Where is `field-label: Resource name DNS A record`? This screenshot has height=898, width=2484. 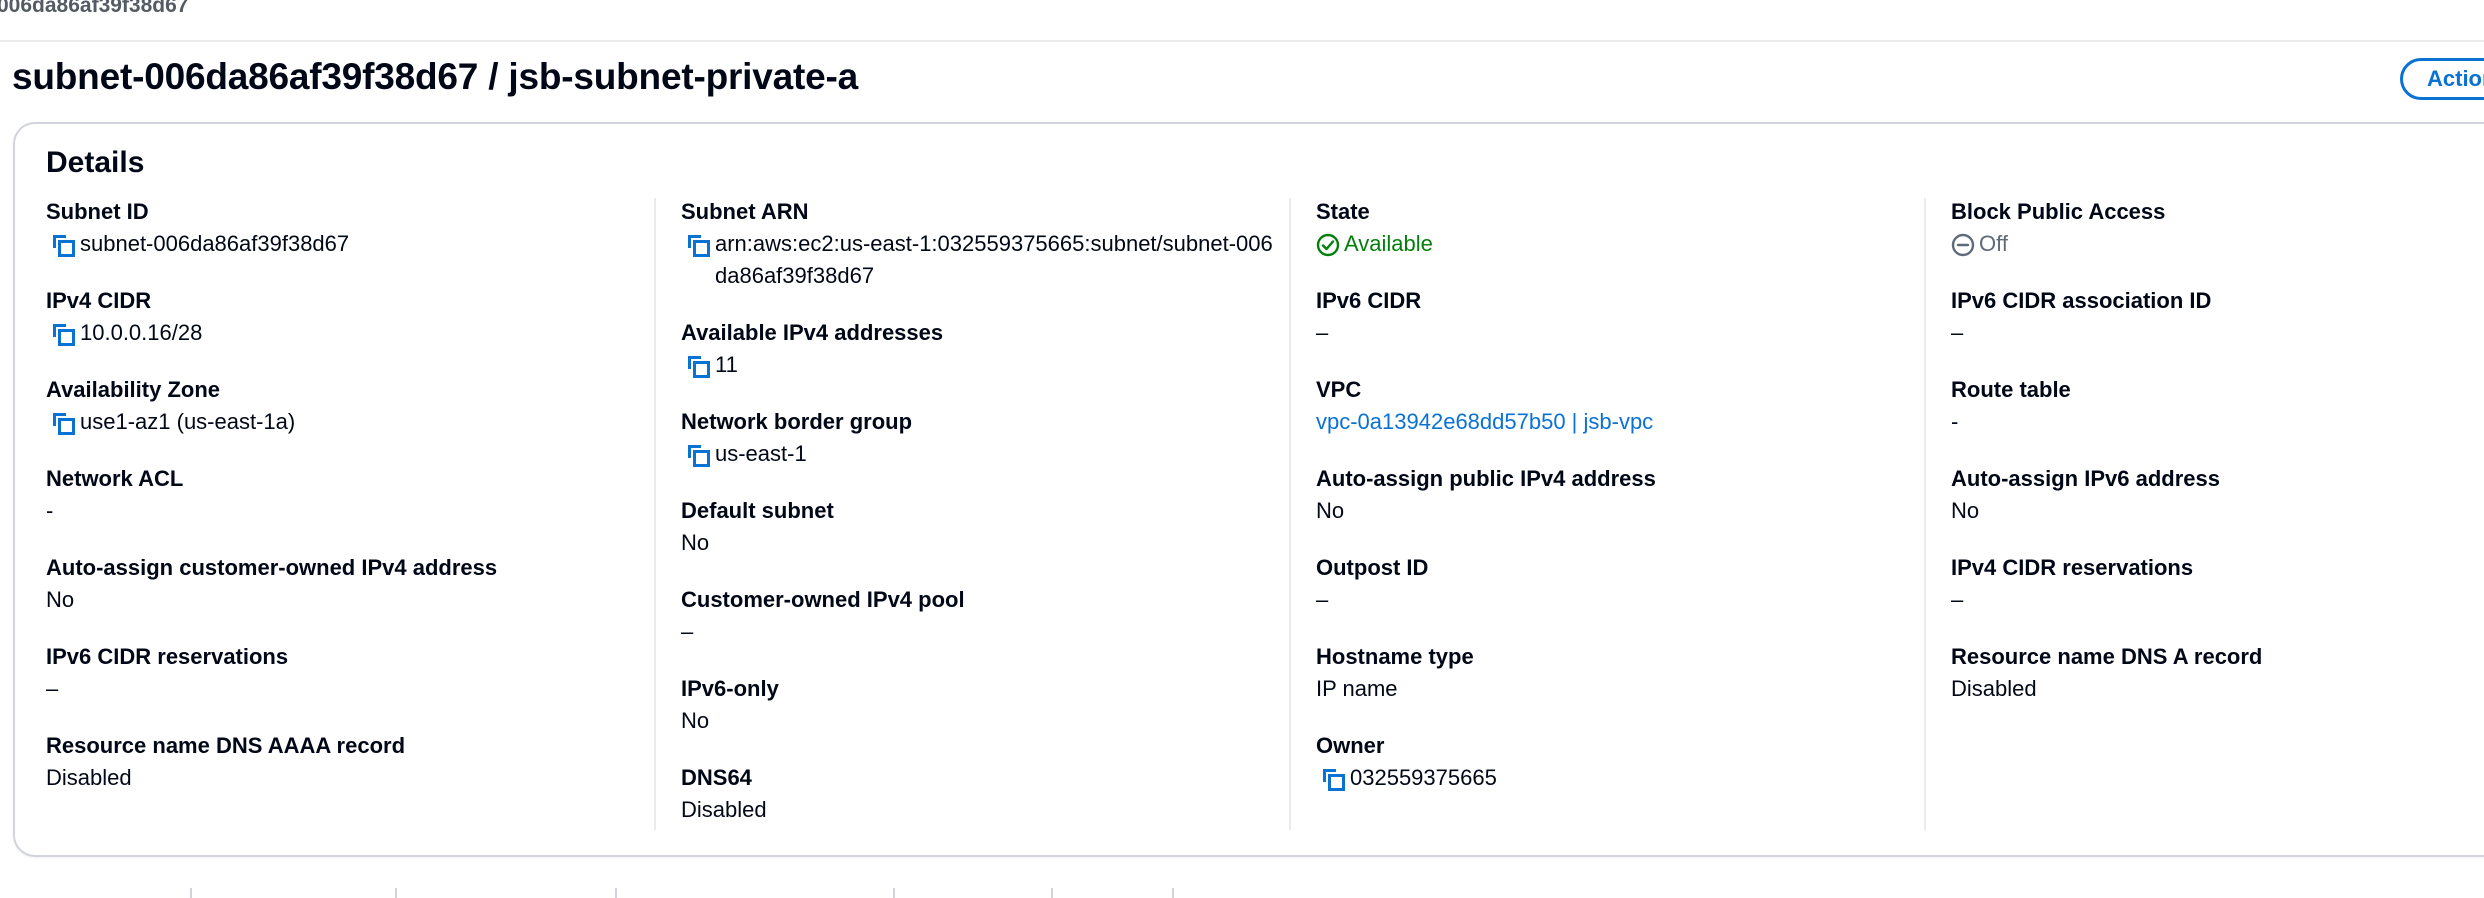
field-label: Resource name DNS A record is located at coordinates (2107, 656).